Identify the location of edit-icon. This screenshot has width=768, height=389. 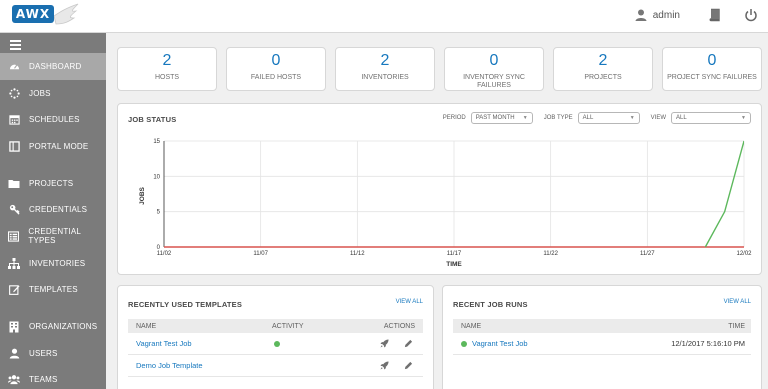
(14, 290).